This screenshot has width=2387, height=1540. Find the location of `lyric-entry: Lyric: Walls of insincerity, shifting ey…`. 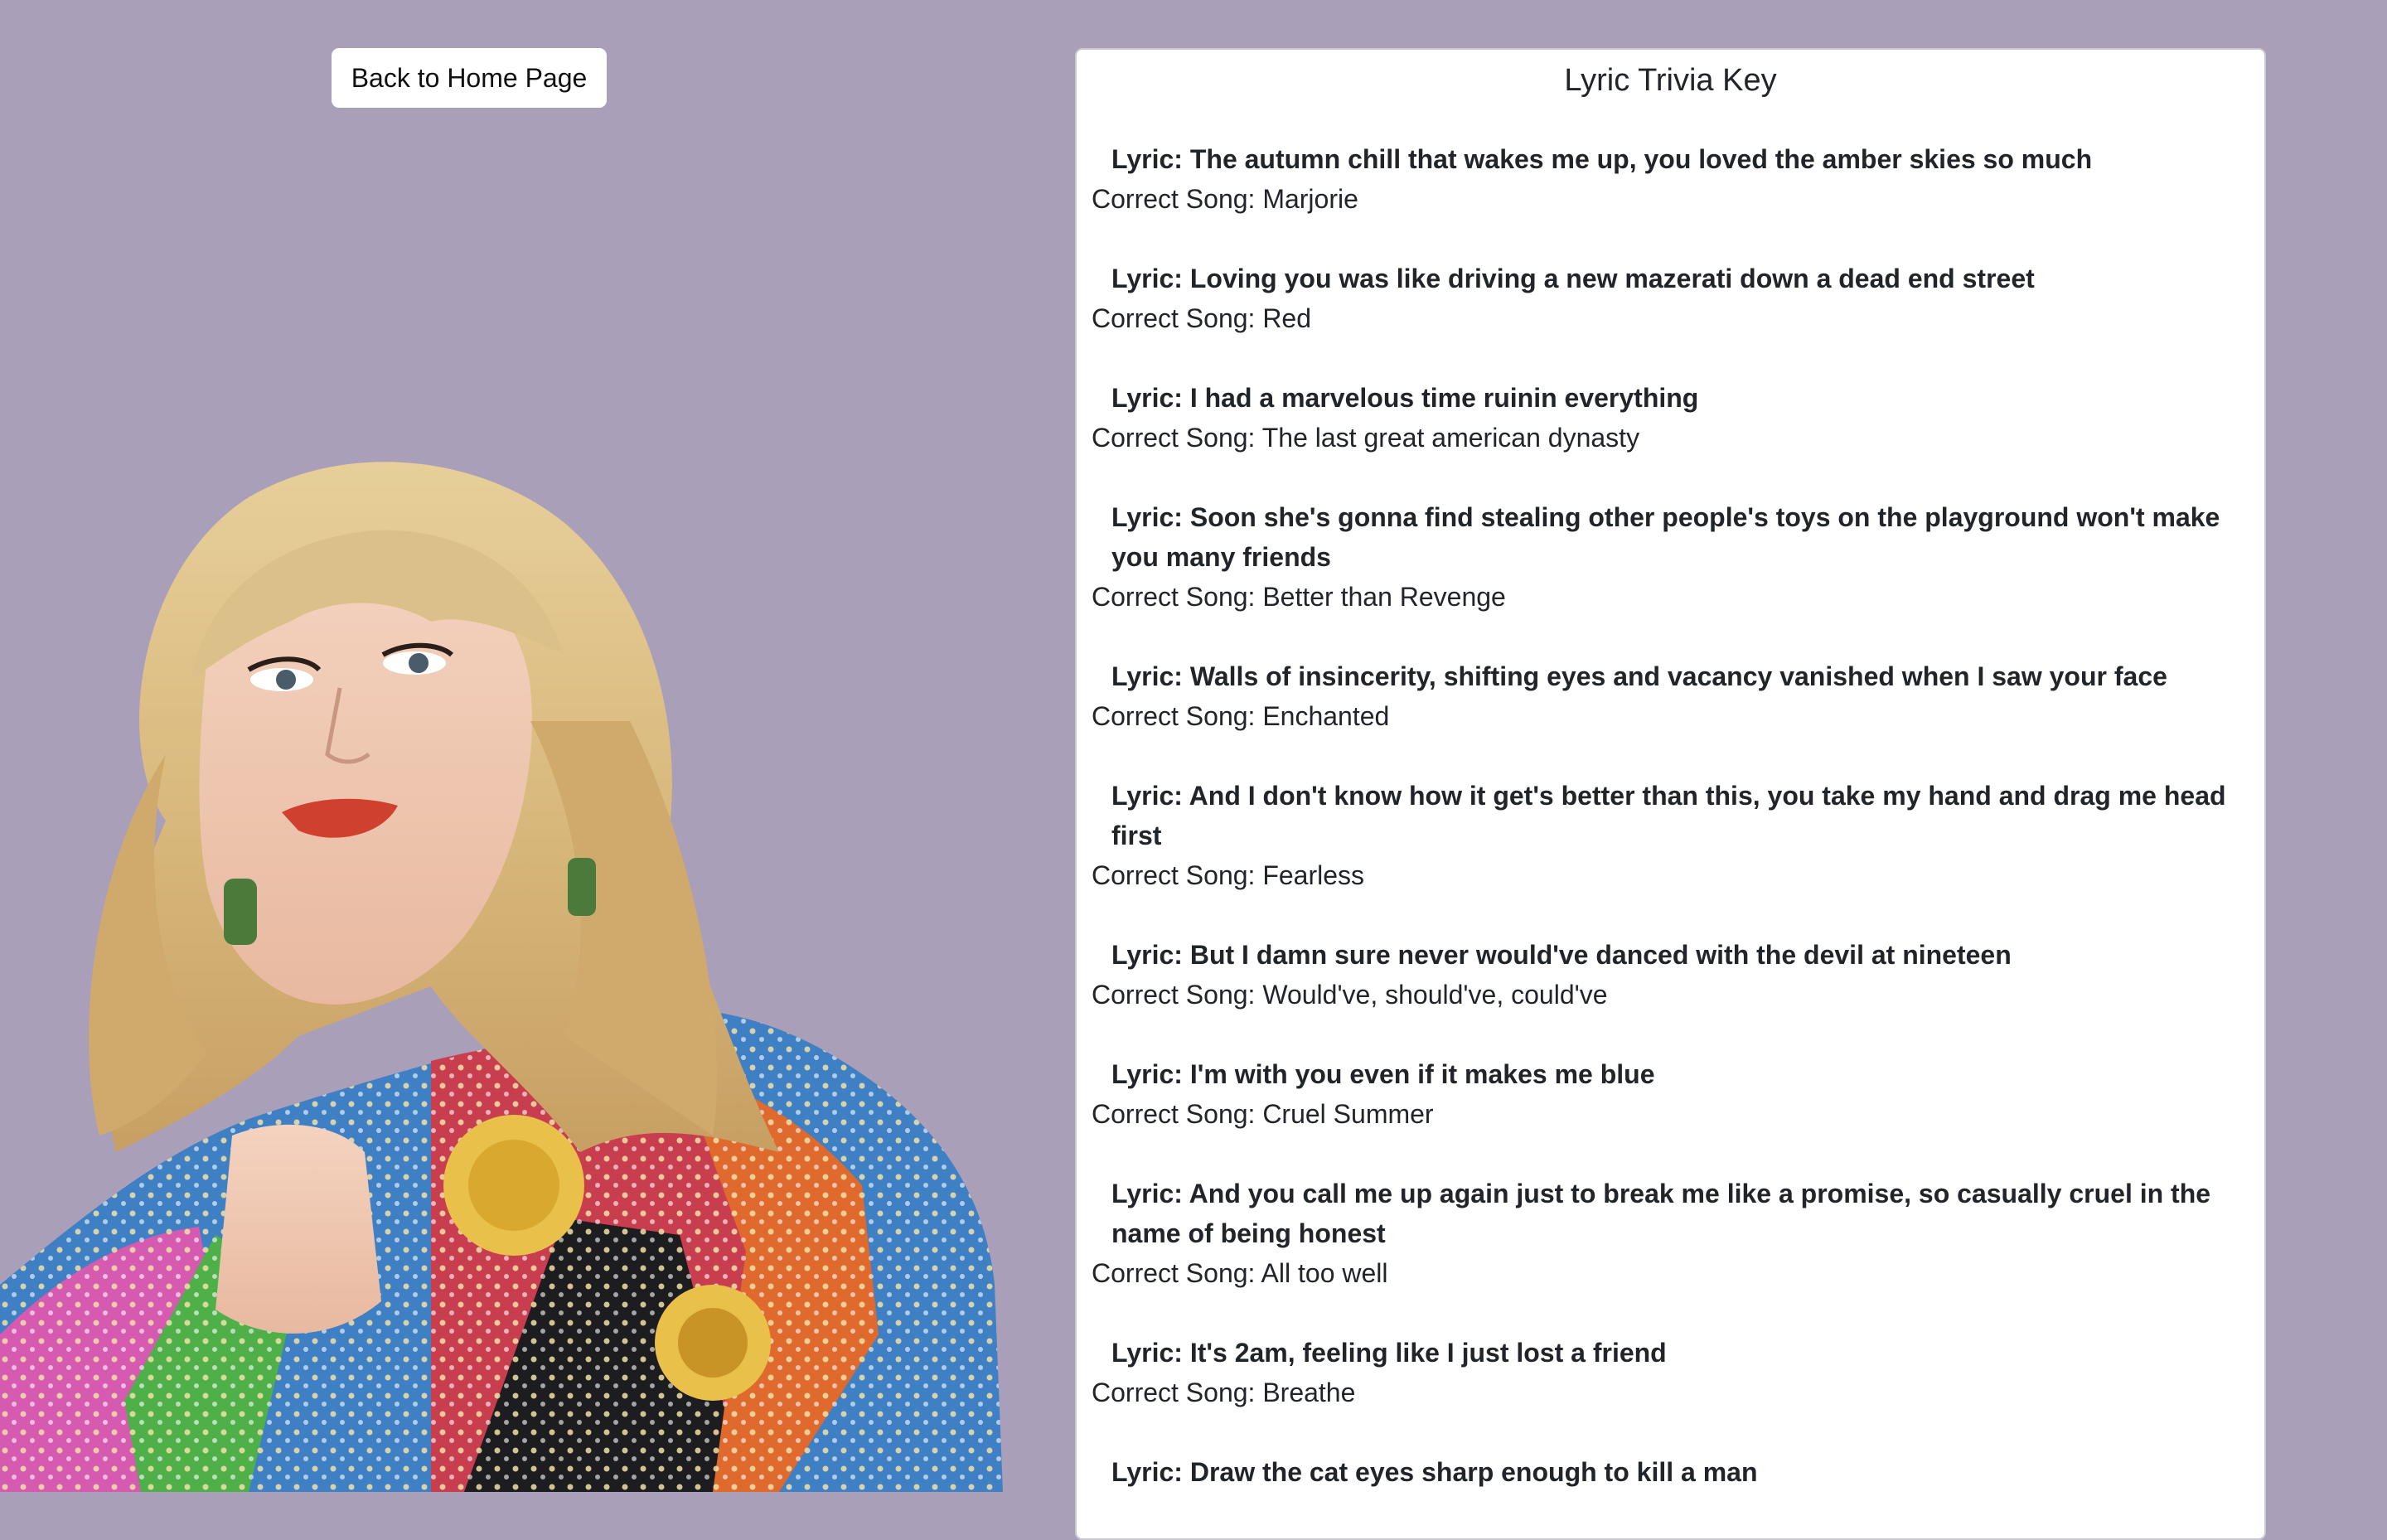

lyric-entry: Lyric: Walls of insincerity, shifting ey… is located at coordinates (1672, 696).